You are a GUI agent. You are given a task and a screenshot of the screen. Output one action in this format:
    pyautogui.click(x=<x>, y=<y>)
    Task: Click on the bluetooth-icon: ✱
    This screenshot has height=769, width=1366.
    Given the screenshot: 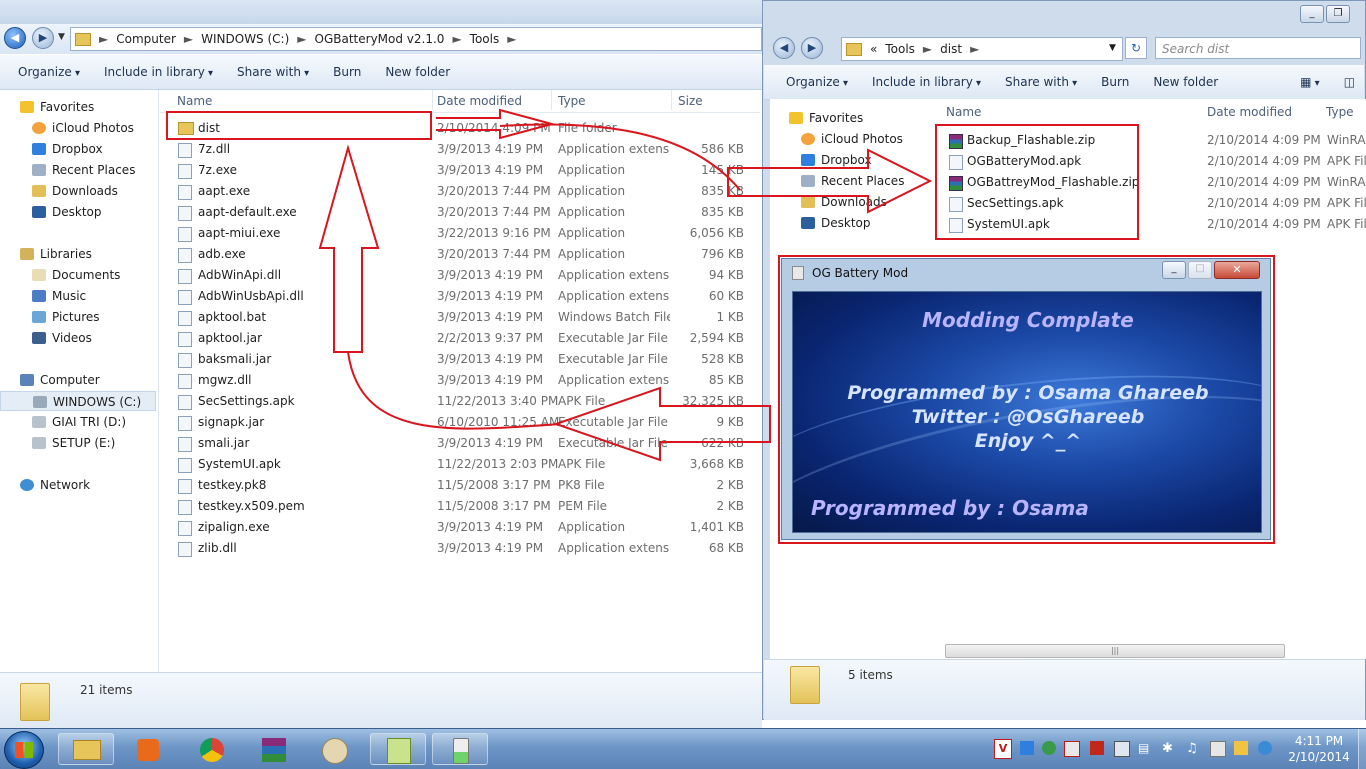 What is the action you would take?
    pyautogui.click(x=1169, y=748)
    